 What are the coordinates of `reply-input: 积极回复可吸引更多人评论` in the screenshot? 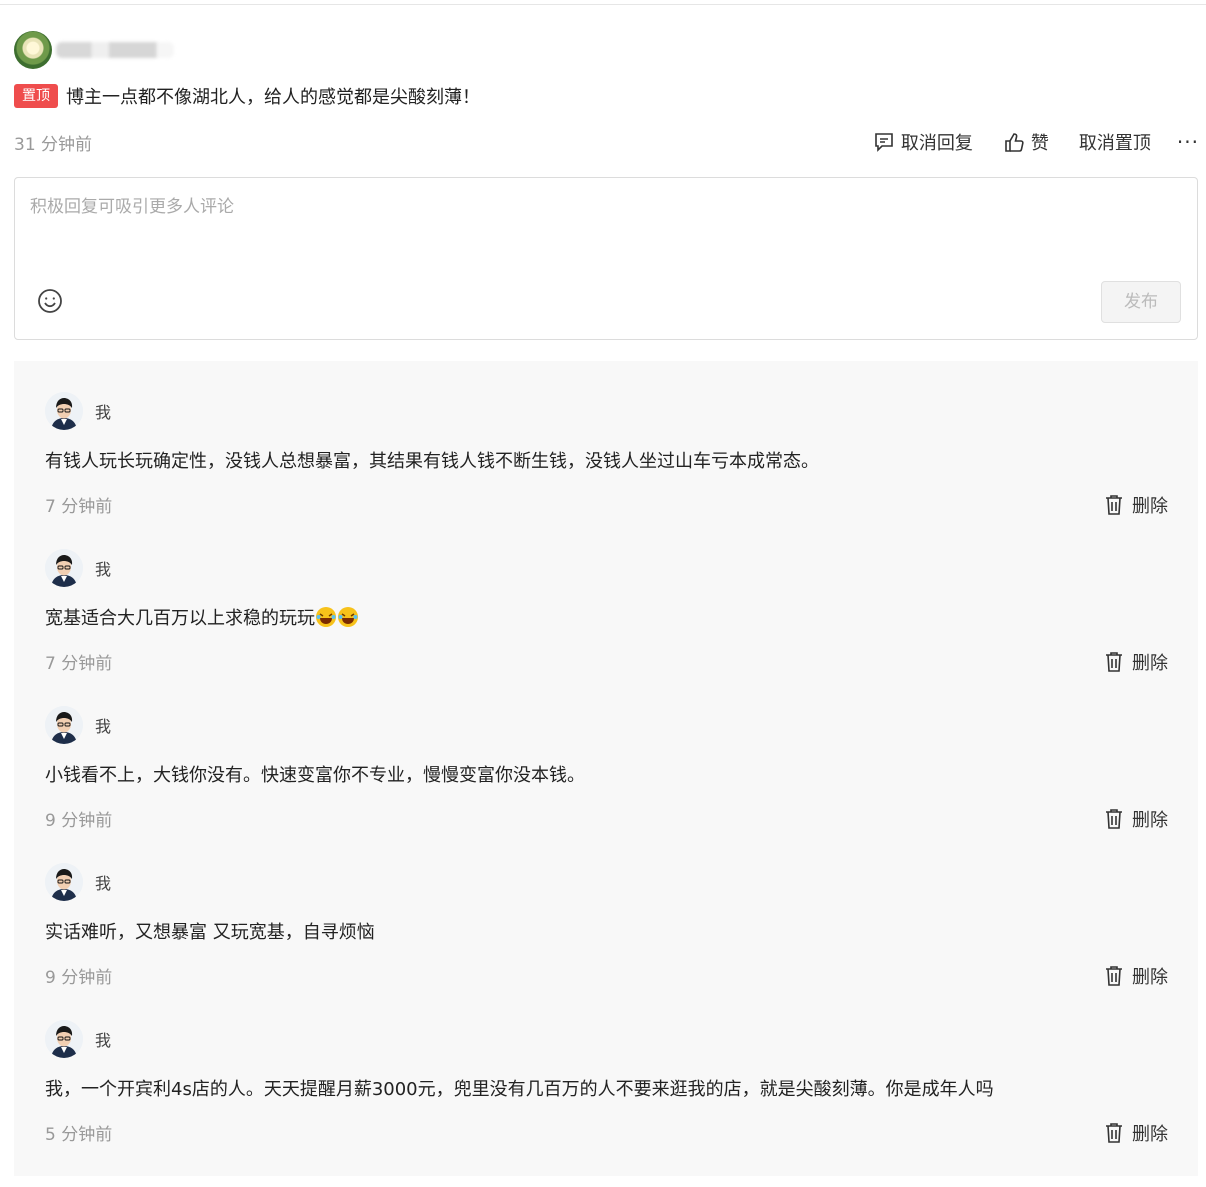 It's located at (132, 204).